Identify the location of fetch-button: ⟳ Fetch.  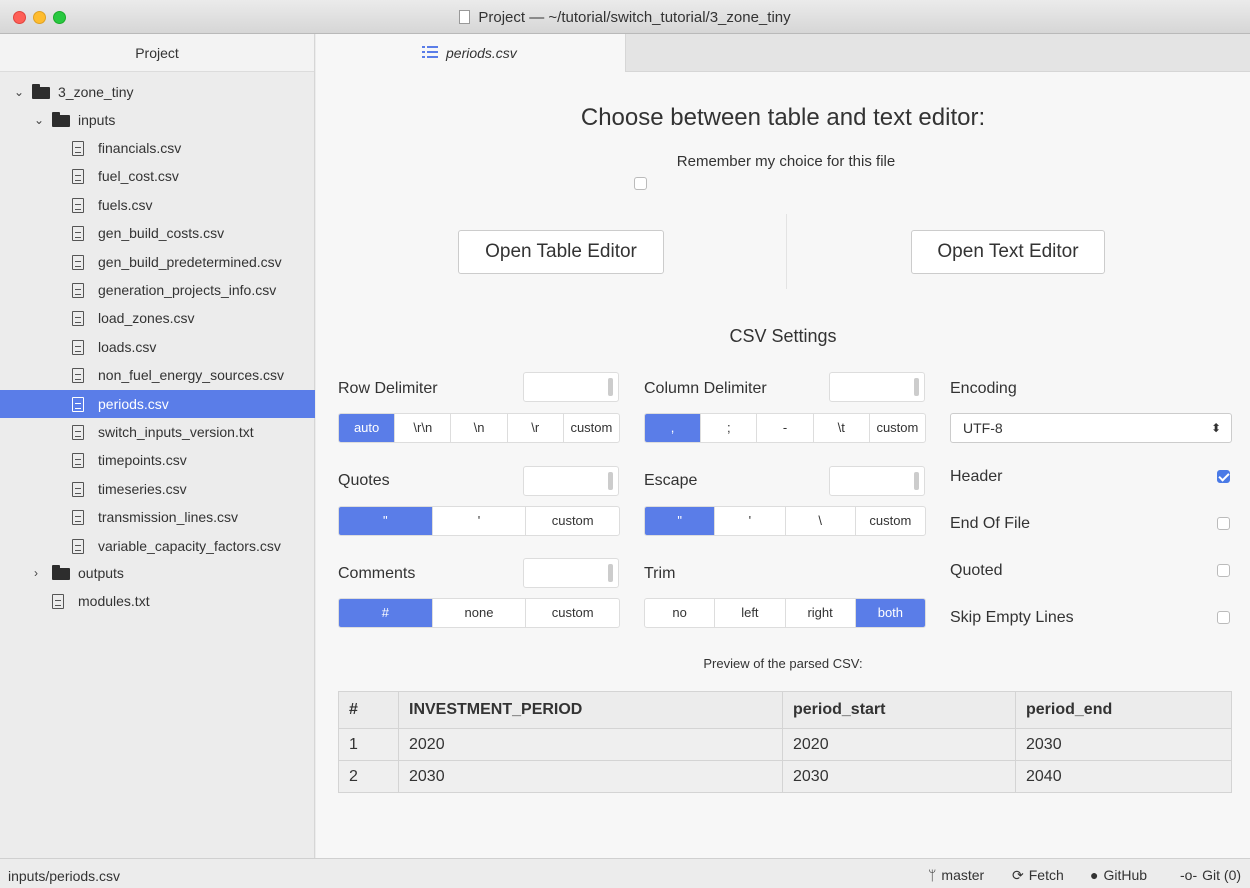
(1038, 875).